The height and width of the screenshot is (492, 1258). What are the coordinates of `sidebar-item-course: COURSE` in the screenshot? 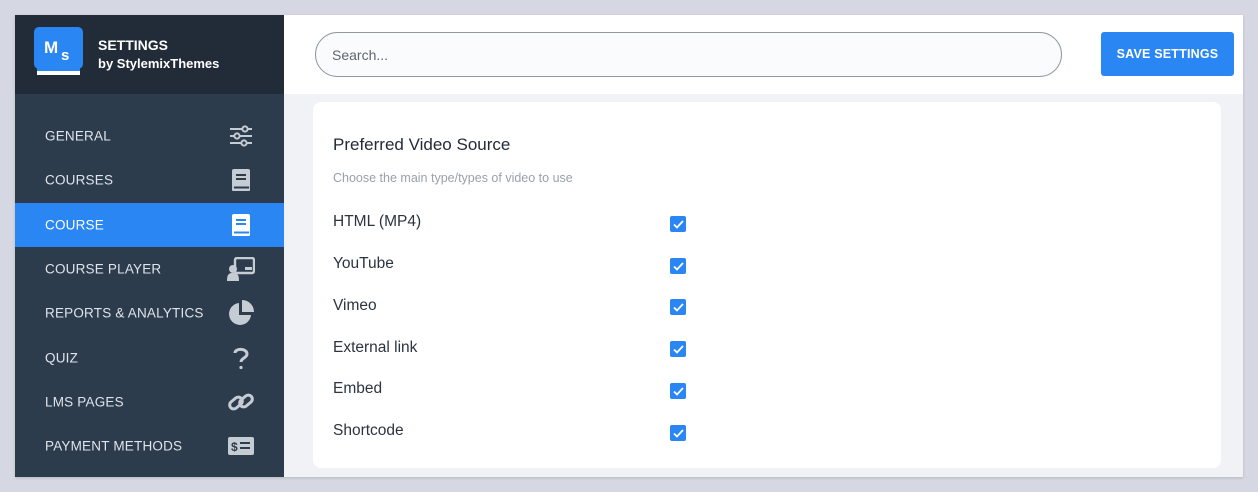 It's located at (149, 224).